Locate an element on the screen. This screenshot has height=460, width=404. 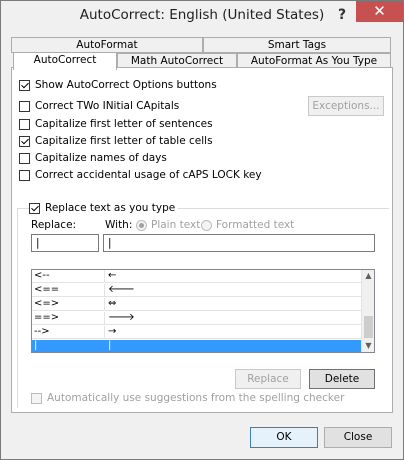
entry-replace-text: <=> is located at coordinates (47, 303).